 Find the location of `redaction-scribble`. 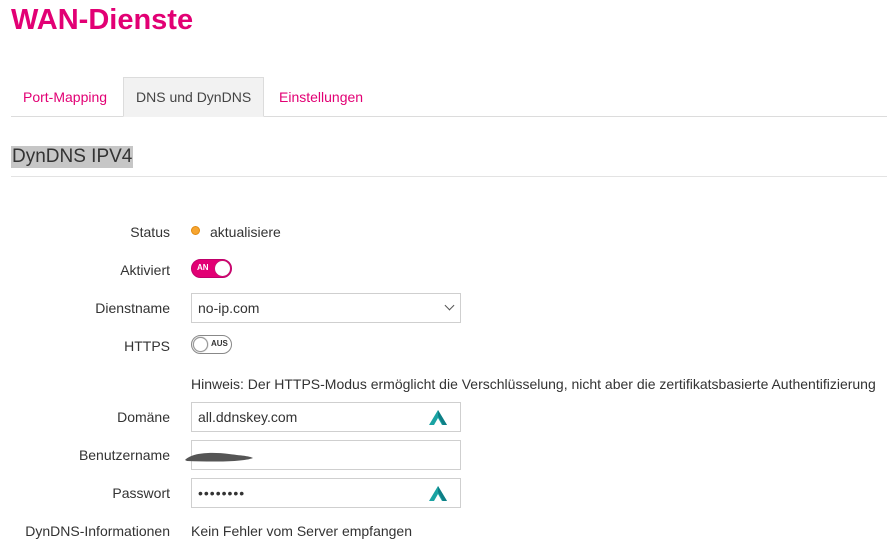

redaction-scribble is located at coordinates (219, 457).